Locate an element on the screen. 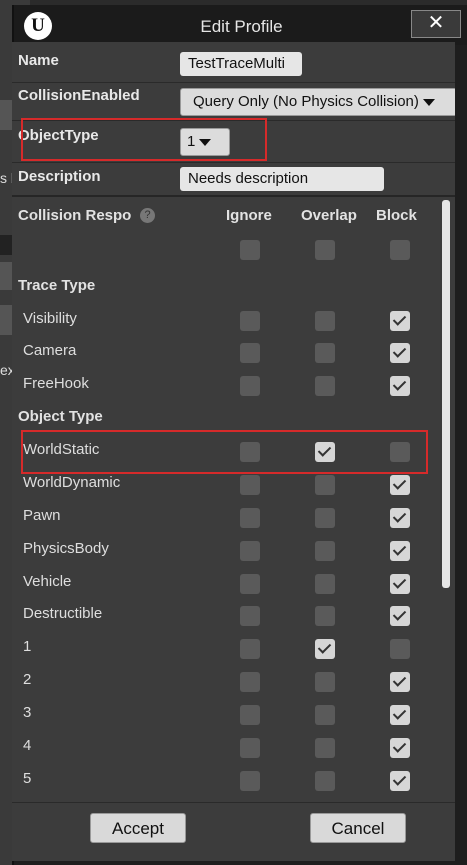 The image size is (467, 865). cancel-button: Cancel is located at coordinates (358, 828).